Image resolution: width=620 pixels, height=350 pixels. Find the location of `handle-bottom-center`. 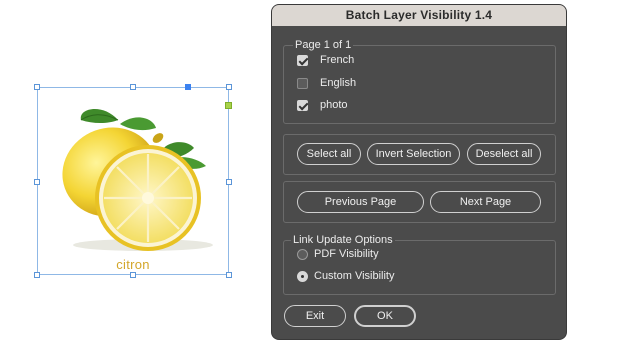

handle-bottom-center is located at coordinates (133, 275).